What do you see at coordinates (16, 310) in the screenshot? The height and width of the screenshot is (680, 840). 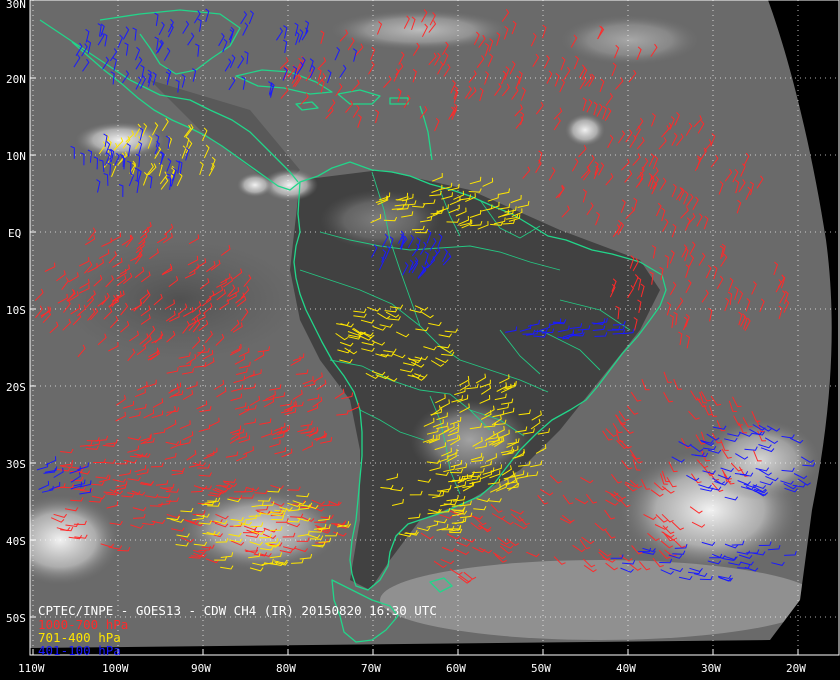 I see `lat-label-10s: 10S` at bounding box center [16, 310].